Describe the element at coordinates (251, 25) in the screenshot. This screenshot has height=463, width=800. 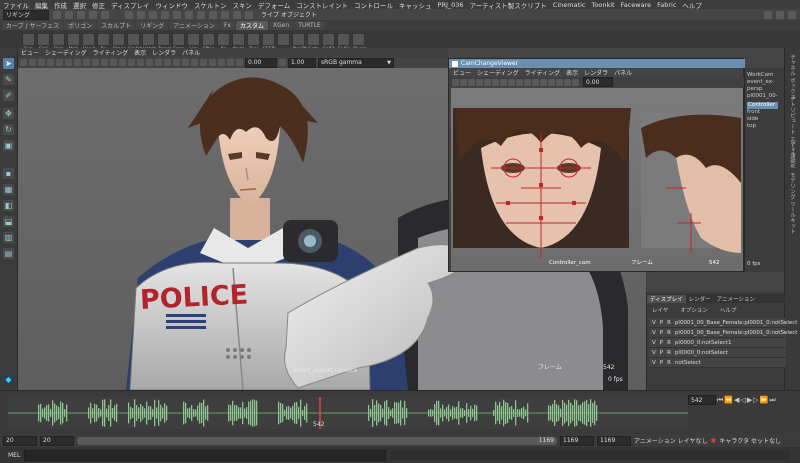
I see `shelf-tab: カスタム` at that location.